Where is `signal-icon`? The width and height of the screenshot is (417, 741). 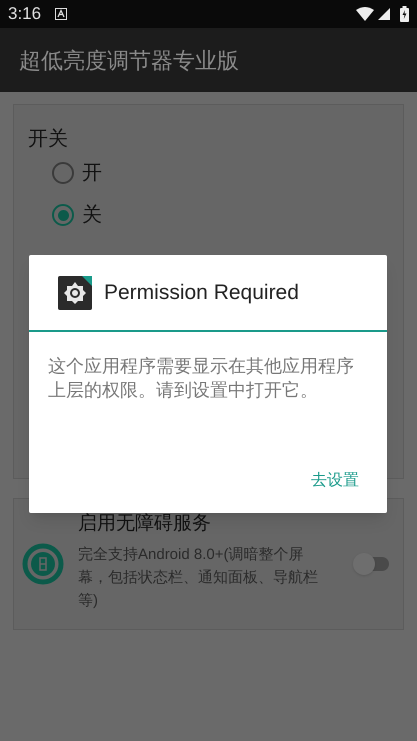 signal-icon is located at coordinates (384, 14).